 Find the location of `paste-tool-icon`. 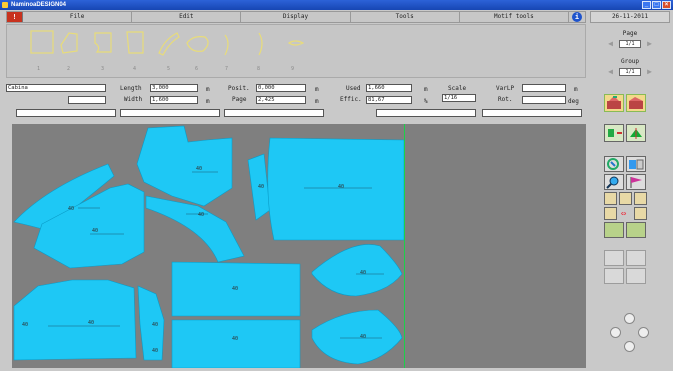

paste-tool-icon is located at coordinates (636, 258).